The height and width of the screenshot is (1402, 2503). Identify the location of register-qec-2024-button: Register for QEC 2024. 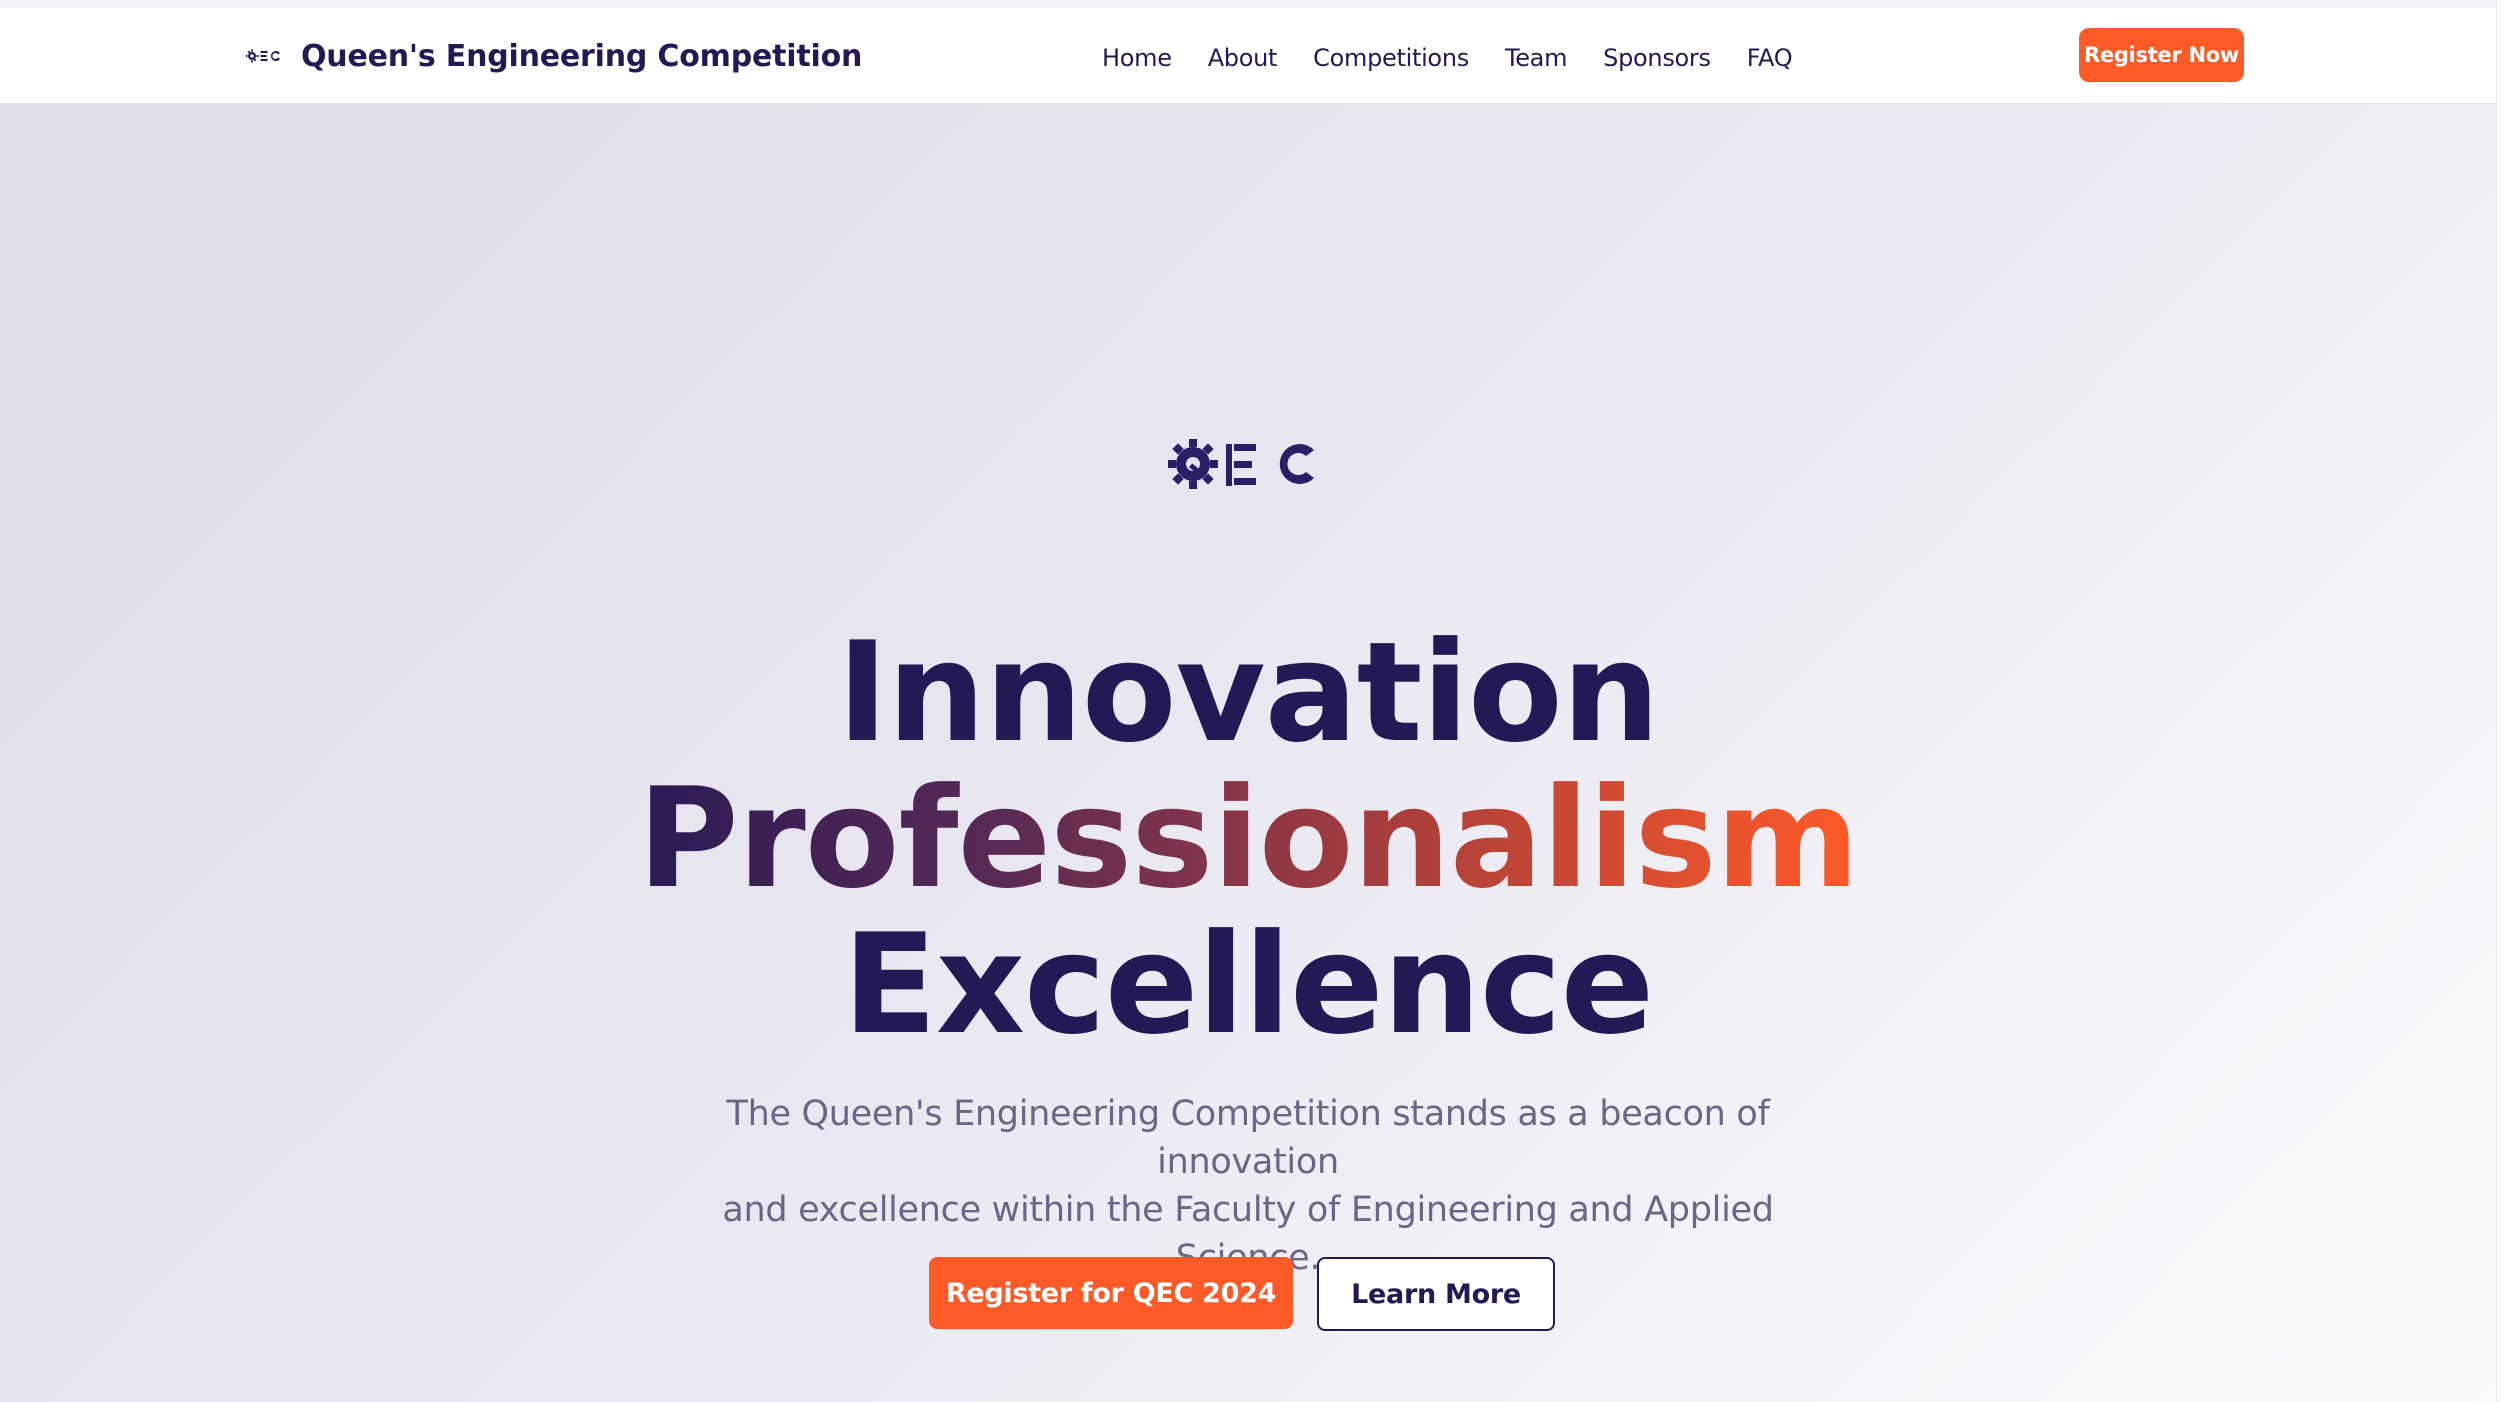
(1111, 1293).